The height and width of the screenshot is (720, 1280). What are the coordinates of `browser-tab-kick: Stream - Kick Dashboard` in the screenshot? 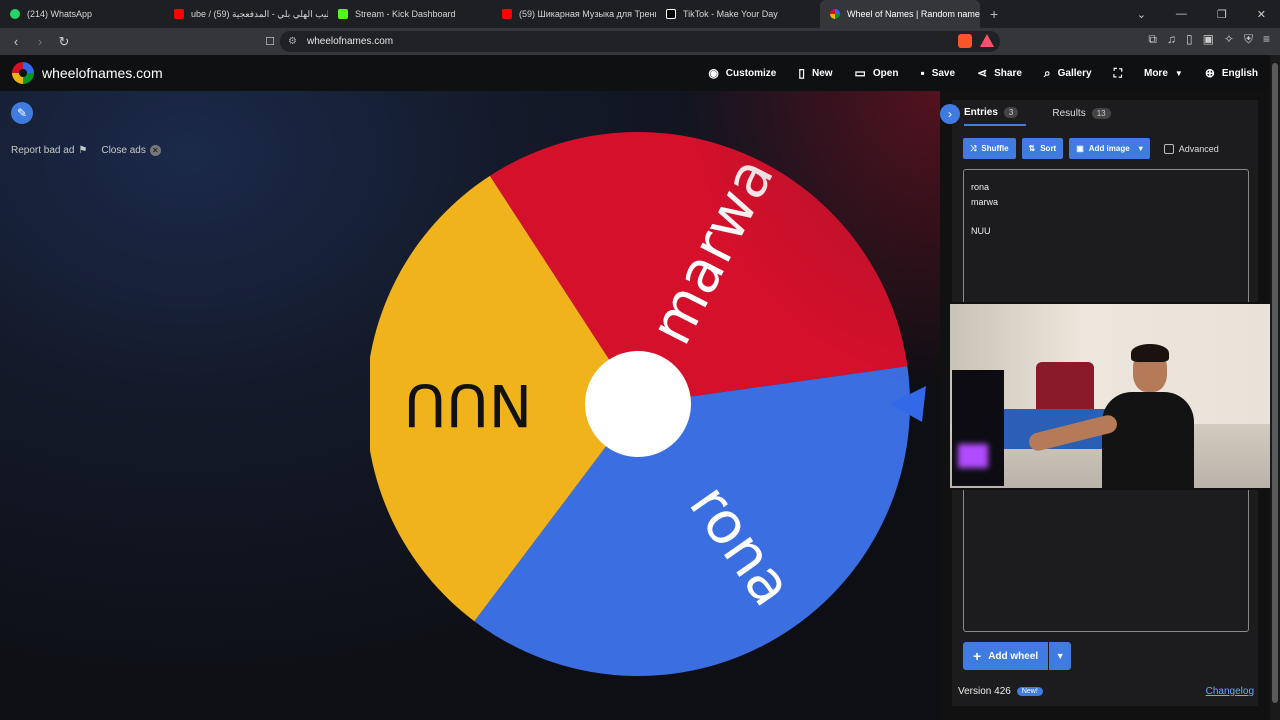 It's located at (410, 14).